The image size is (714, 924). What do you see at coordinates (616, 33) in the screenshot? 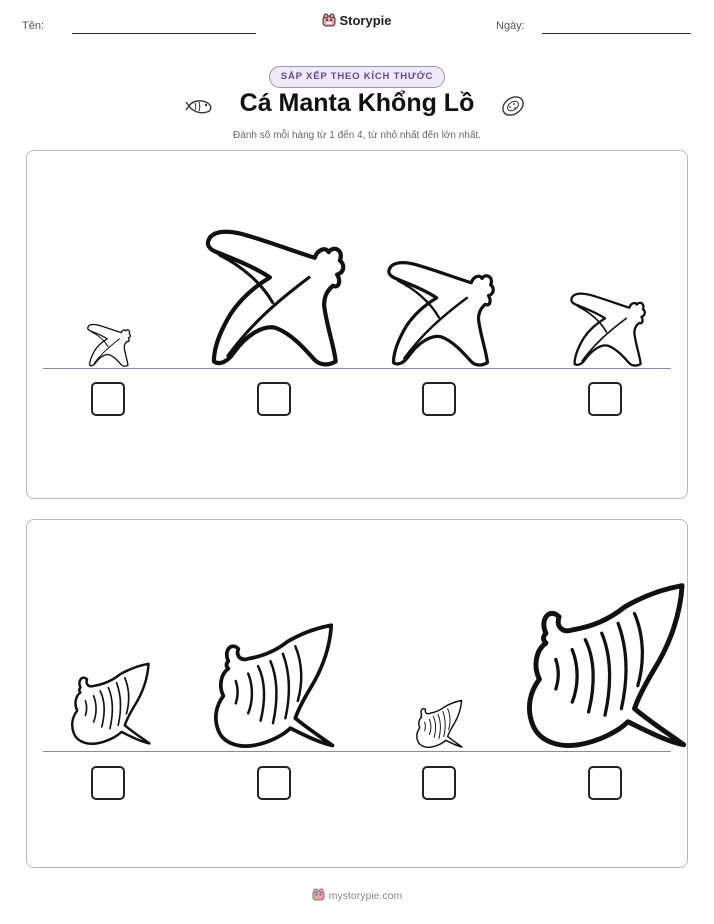
I see `date-line` at bounding box center [616, 33].